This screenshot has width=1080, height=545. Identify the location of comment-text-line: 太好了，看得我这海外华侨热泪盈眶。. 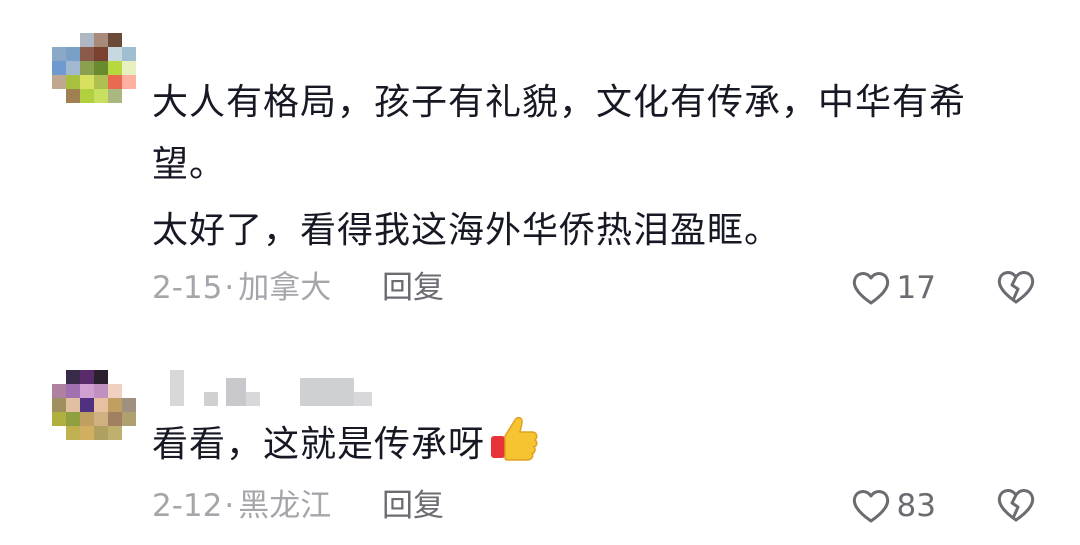
(467, 230).